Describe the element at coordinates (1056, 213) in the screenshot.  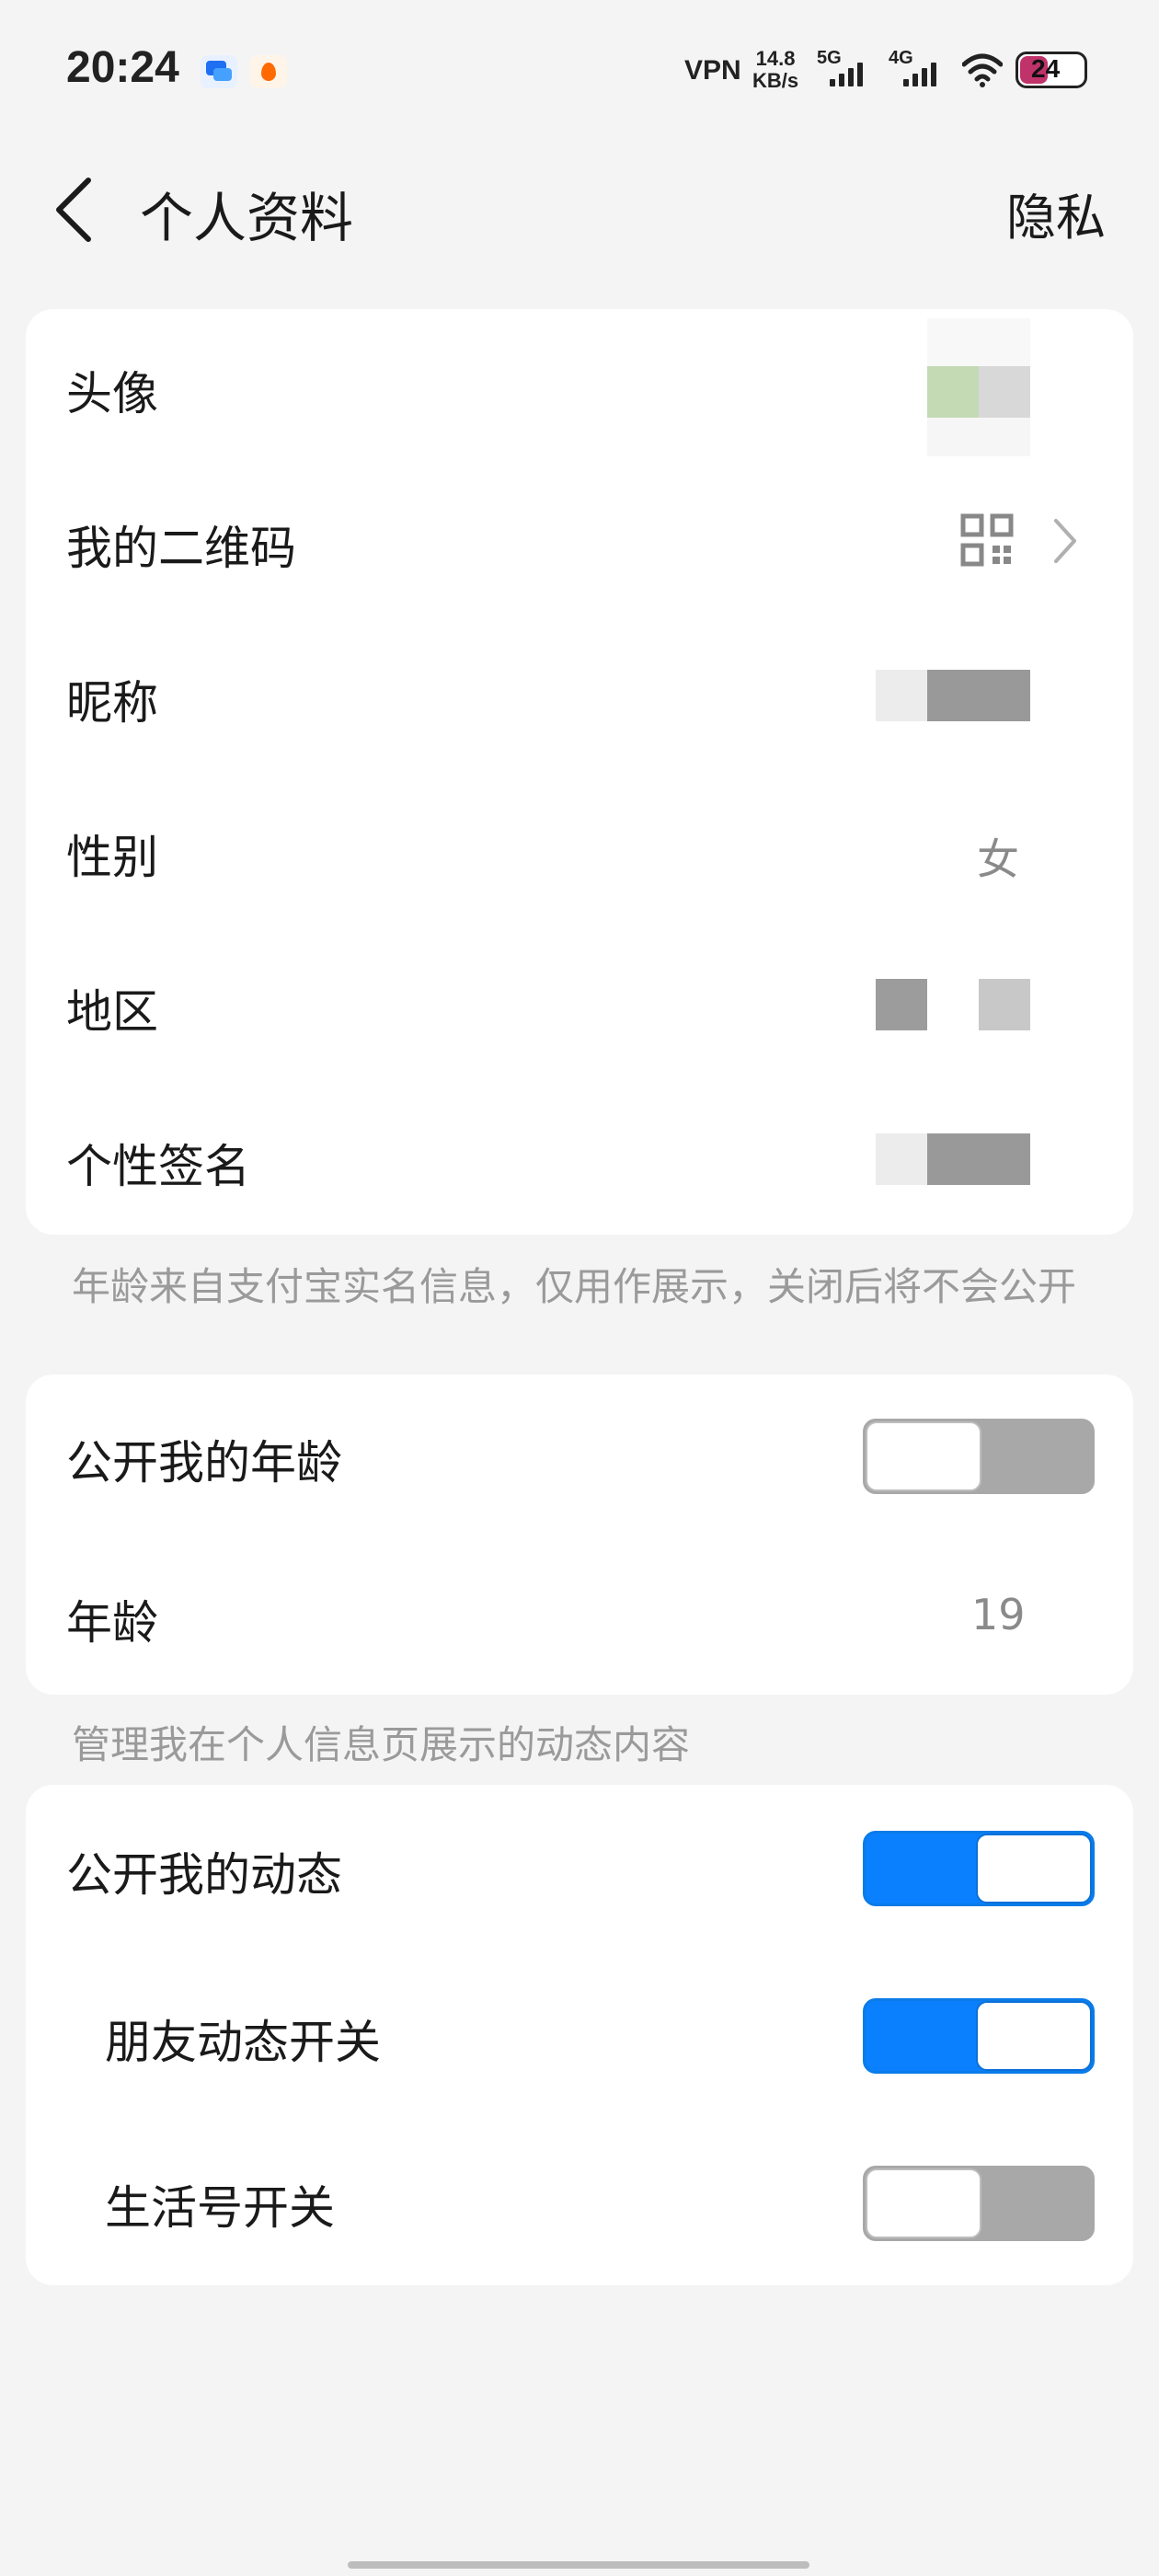
I see `privacy-button: 隐私` at that location.